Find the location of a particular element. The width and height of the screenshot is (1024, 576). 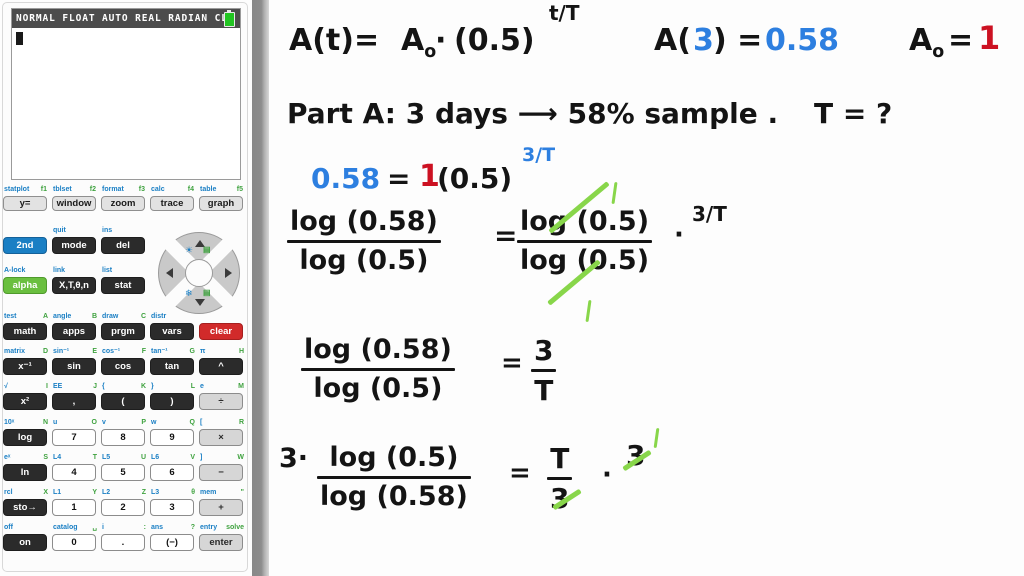

keypad-cell: entry solve enter is located at coordinates (223, 537).